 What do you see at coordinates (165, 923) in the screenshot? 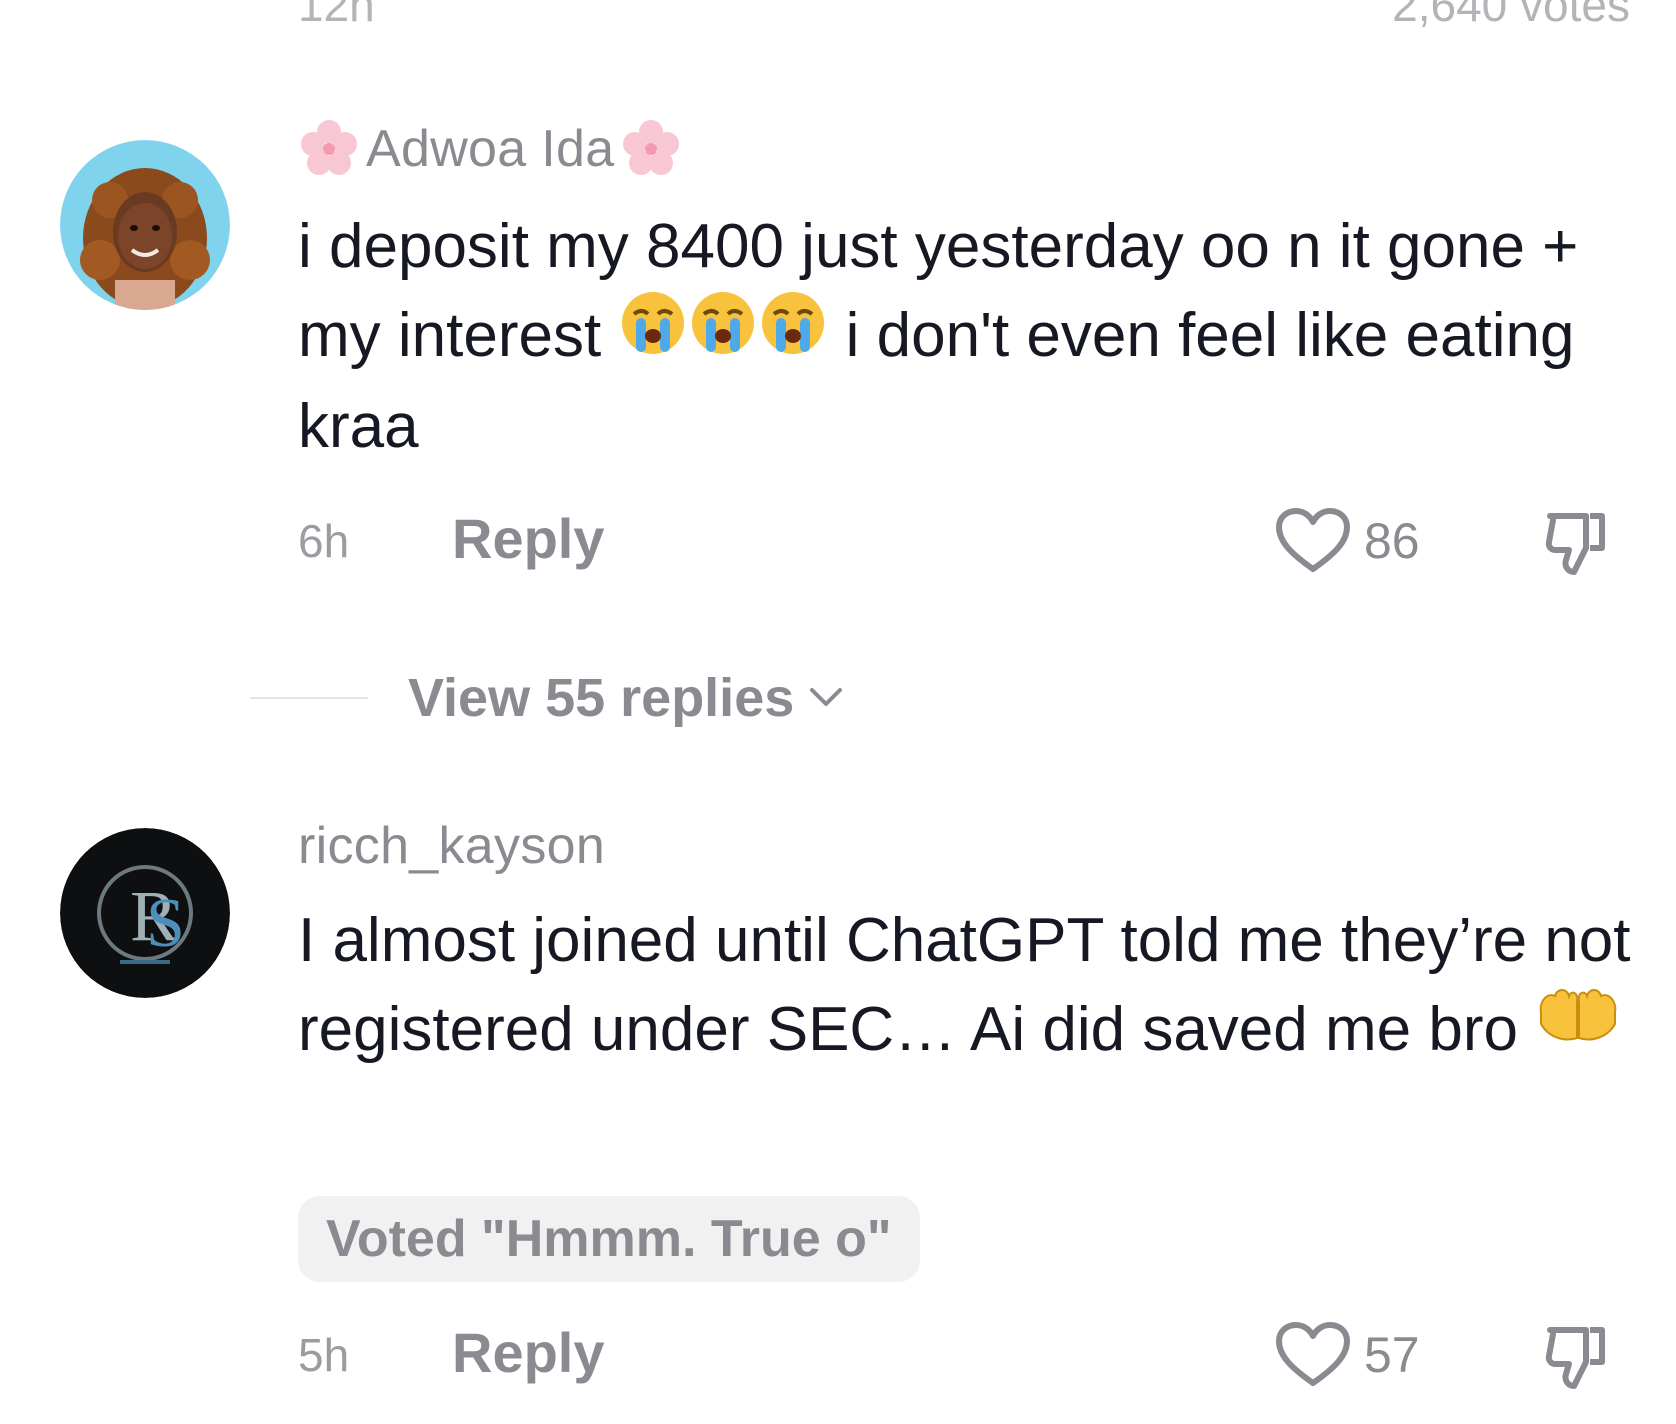
I see `svg-text: S` at bounding box center [165, 923].